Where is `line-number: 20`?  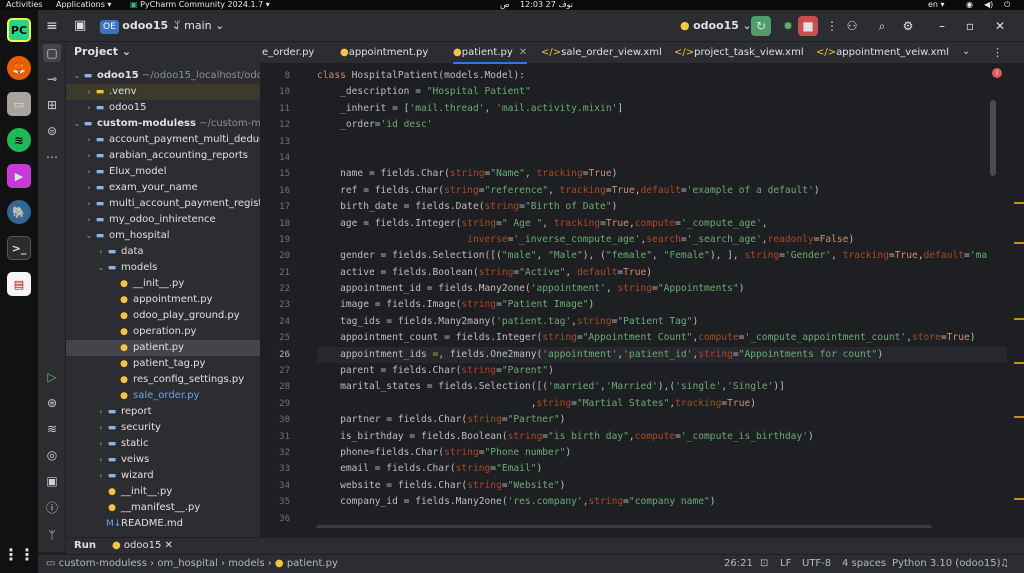 line-number: 20 is located at coordinates (275, 256).